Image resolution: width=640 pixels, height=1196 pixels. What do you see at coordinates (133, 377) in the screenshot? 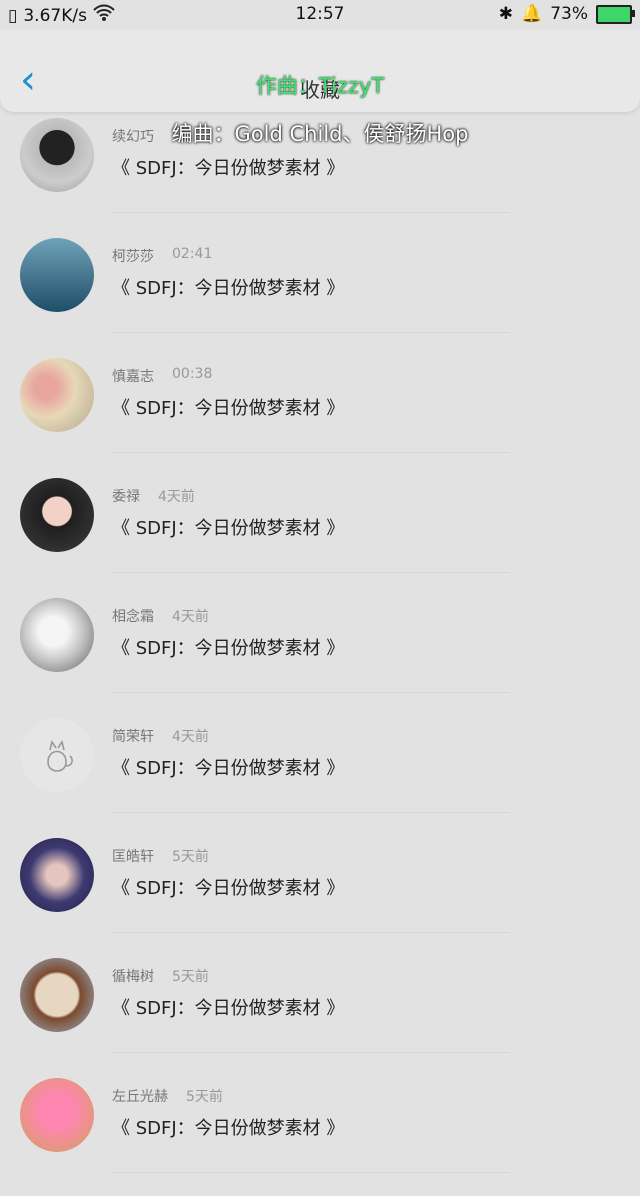
I see `user-name: 慎嘉志` at bounding box center [133, 377].